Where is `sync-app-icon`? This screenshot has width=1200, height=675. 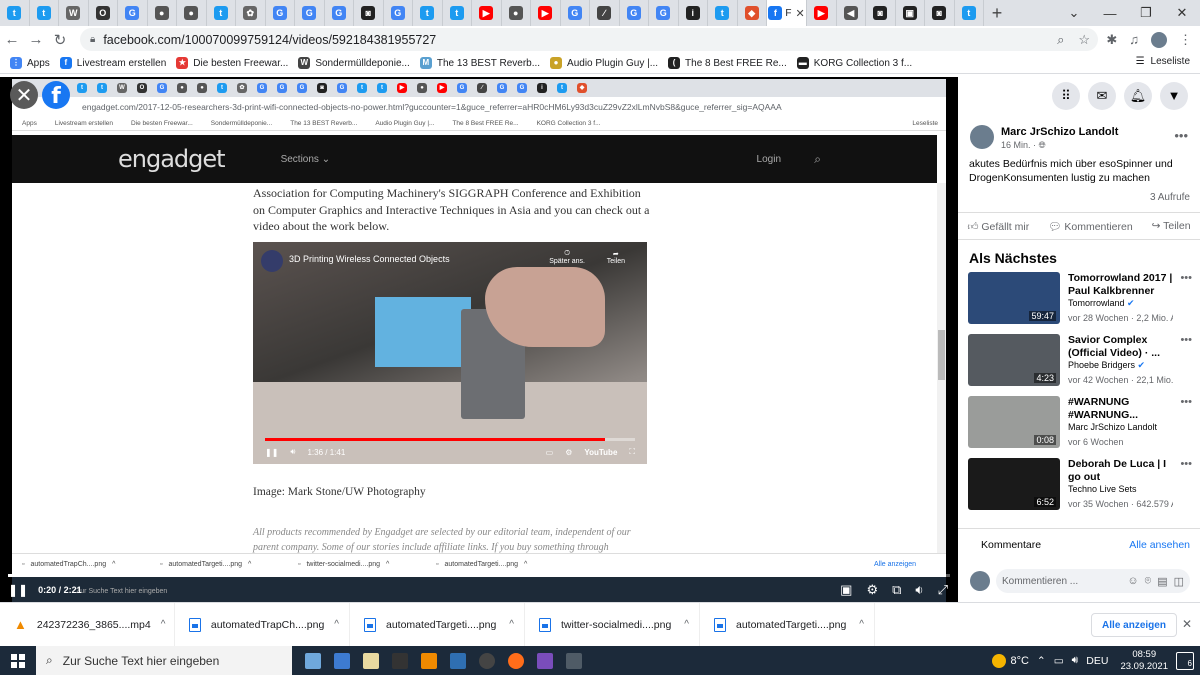
sync-app-icon is located at coordinates (341, 660).